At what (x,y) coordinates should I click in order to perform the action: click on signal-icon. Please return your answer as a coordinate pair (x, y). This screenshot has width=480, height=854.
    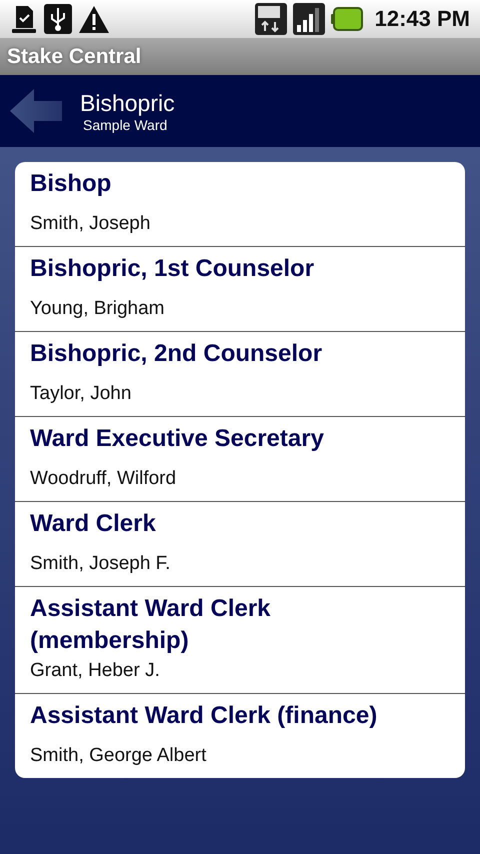
    Looking at the image, I should click on (308, 19).